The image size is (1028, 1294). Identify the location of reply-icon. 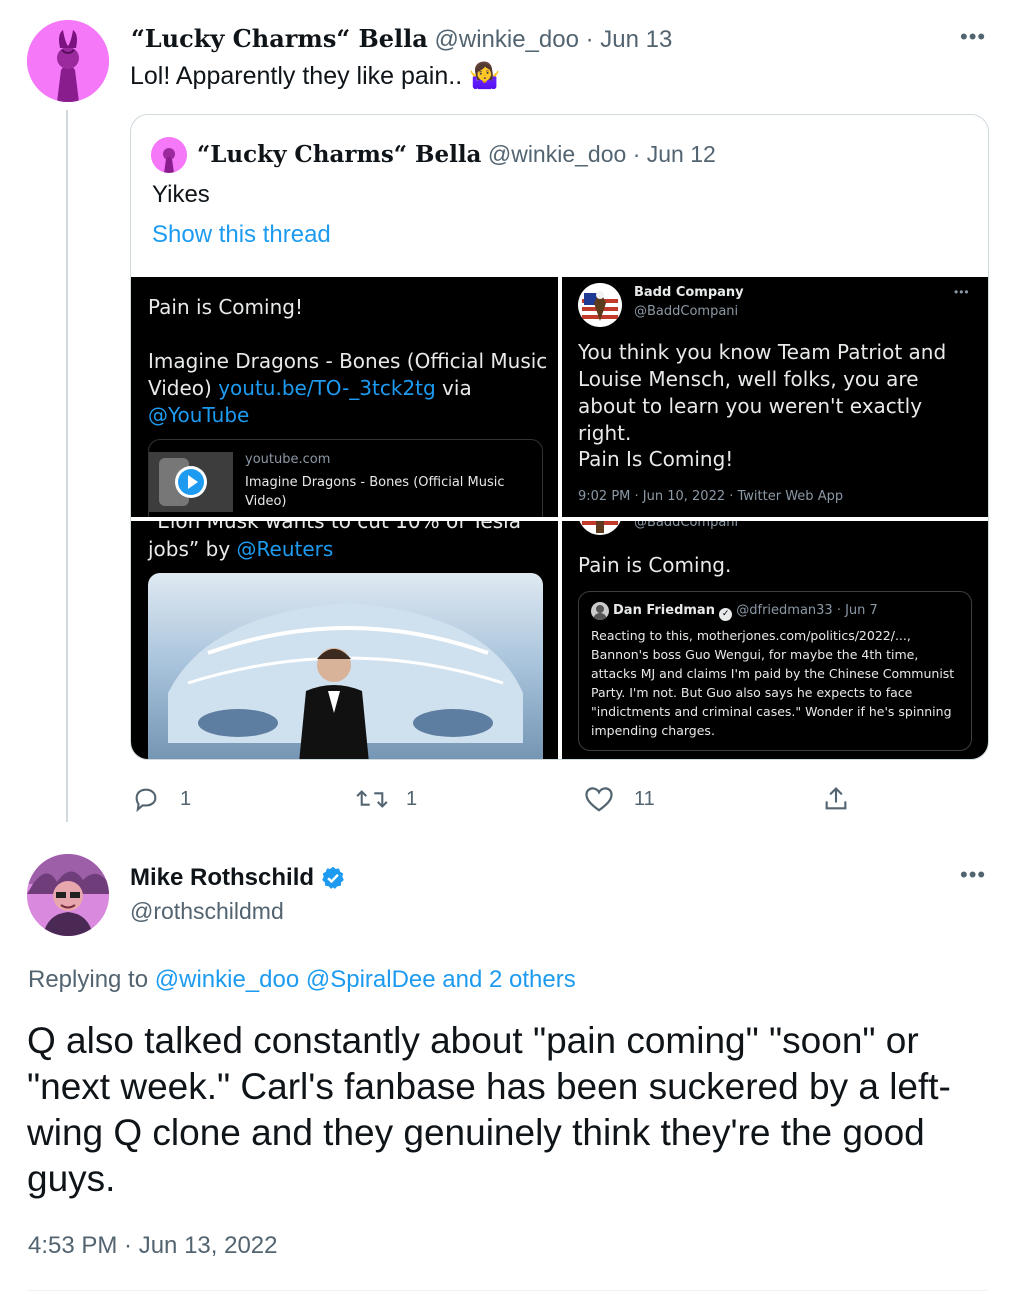
(146, 800).